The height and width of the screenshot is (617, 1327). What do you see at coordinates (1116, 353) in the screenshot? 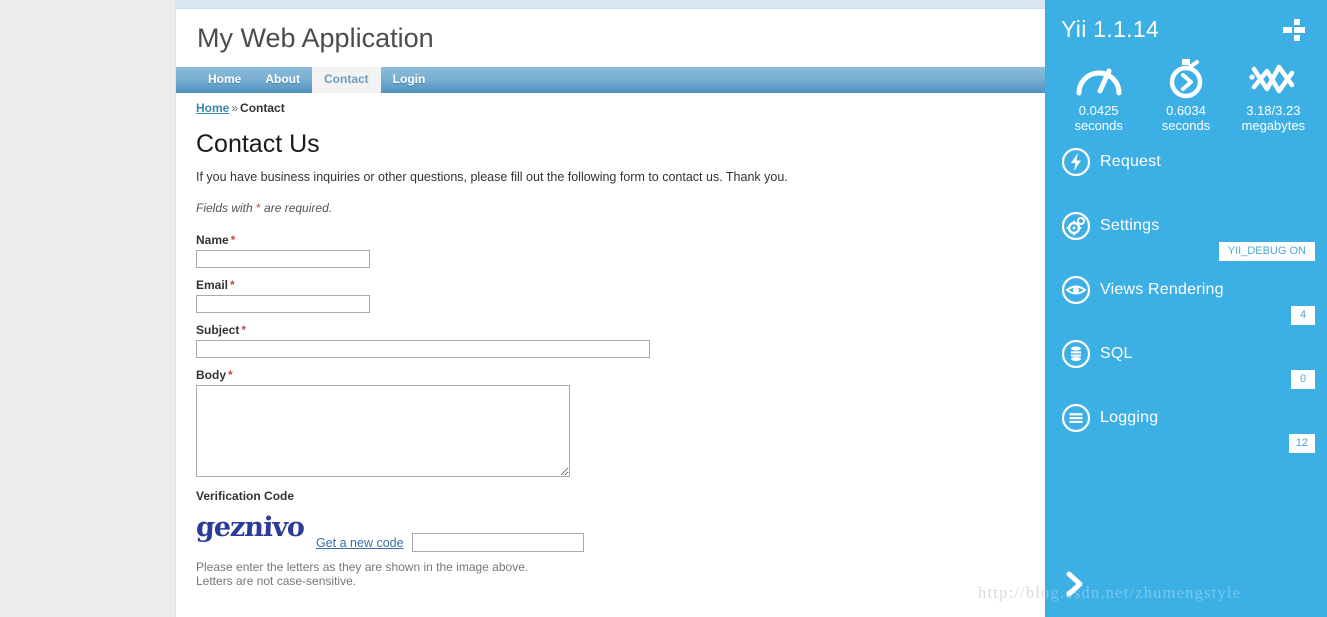
I see `debug-menu-label-sql: SQL` at bounding box center [1116, 353].